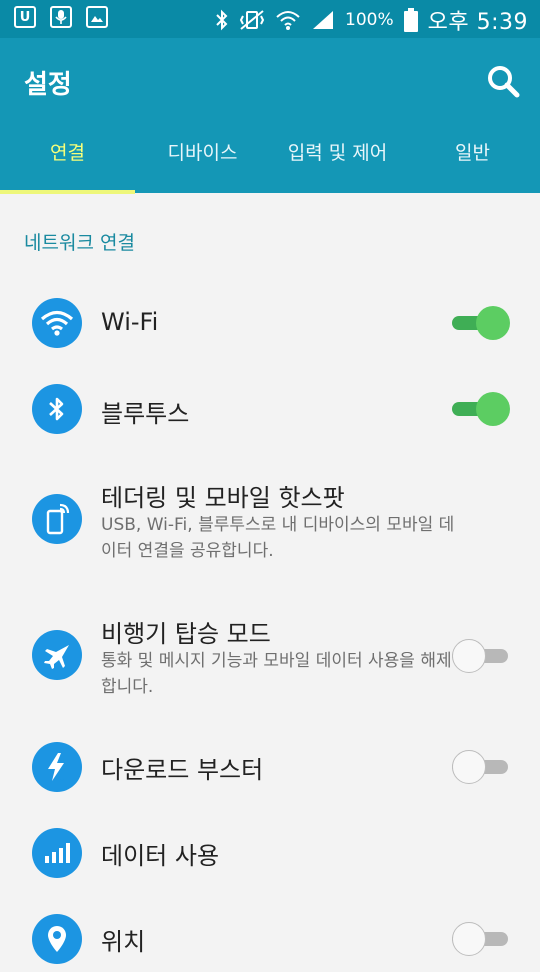 This screenshot has height=972, width=540. What do you see at coordinates (67, 162) in the screenshot?
I see `tab-connections: 연결` at bounding box center [67, 162].